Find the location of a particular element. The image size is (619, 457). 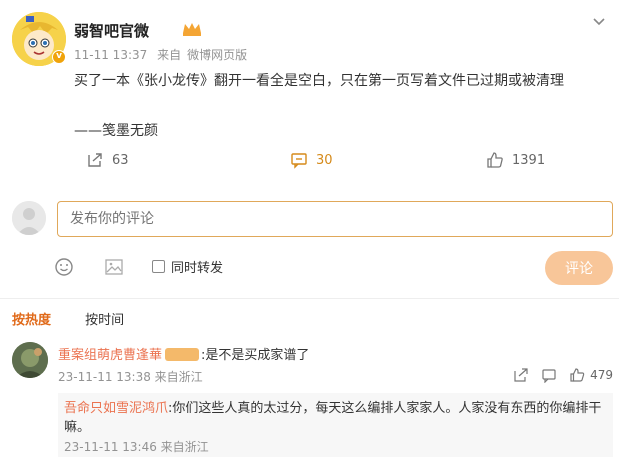

repost-icon is located at coordinates (95, 160).